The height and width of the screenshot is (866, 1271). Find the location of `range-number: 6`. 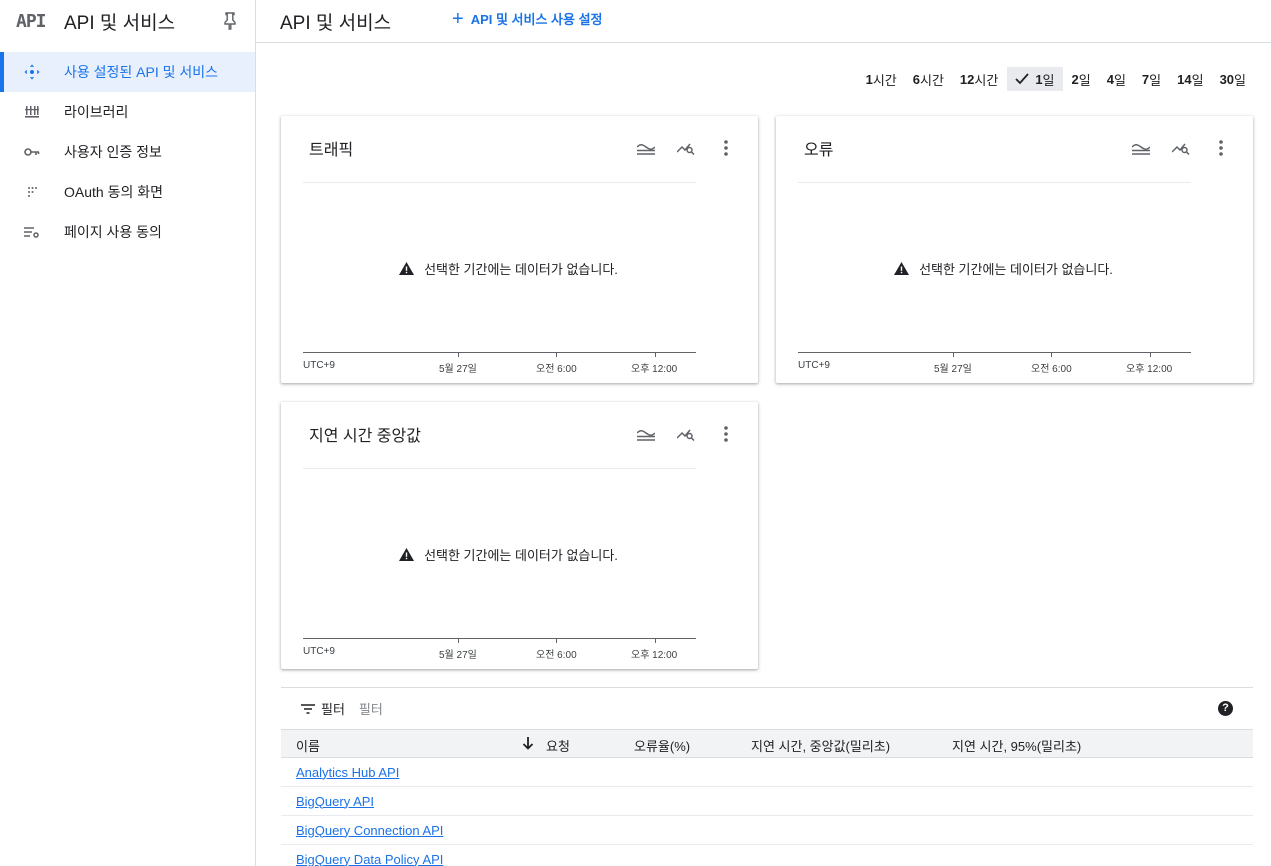

range-number: 6 is located at coordinates (916, 79).